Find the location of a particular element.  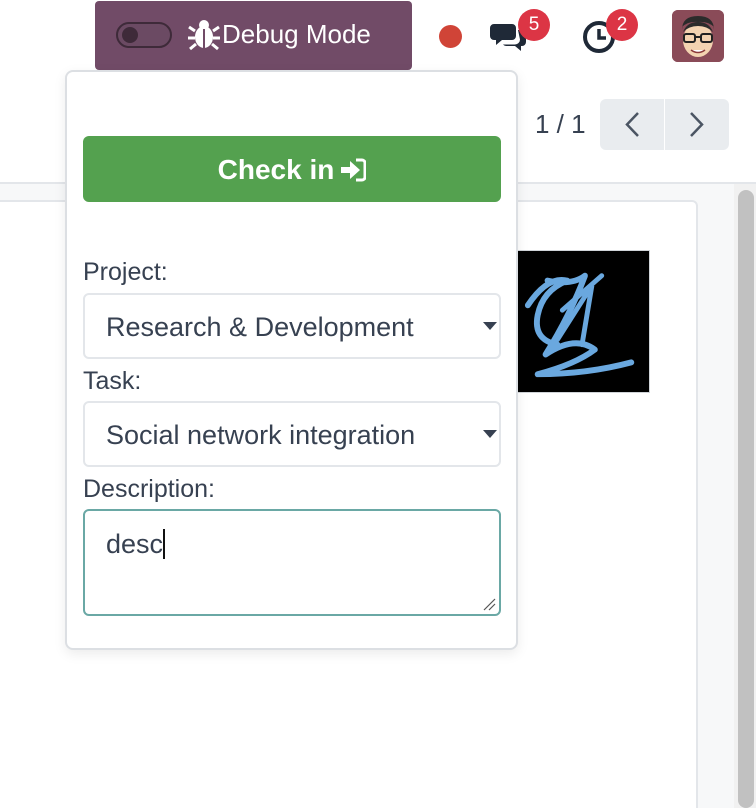

check-in-button: Check in is located at coordinates (292, 169).